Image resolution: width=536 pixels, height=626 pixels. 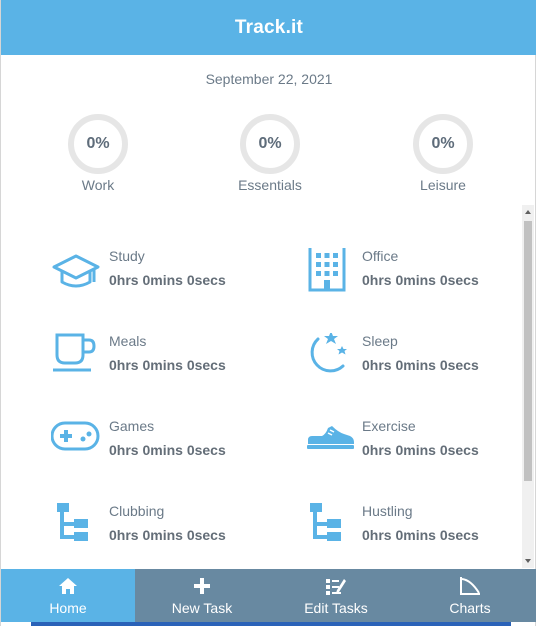 I want to click on office-building-icon, so click(x=329, y=271).